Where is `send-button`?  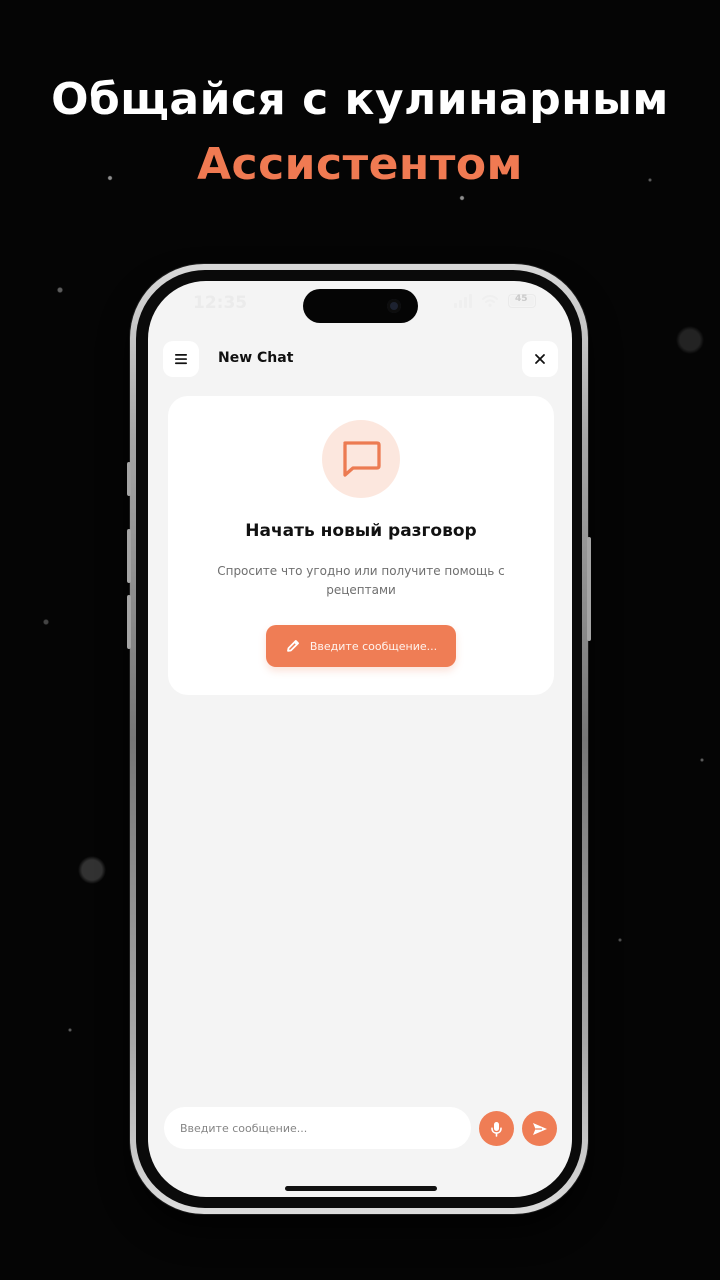 send-button is located at coordinates (539, 1128).